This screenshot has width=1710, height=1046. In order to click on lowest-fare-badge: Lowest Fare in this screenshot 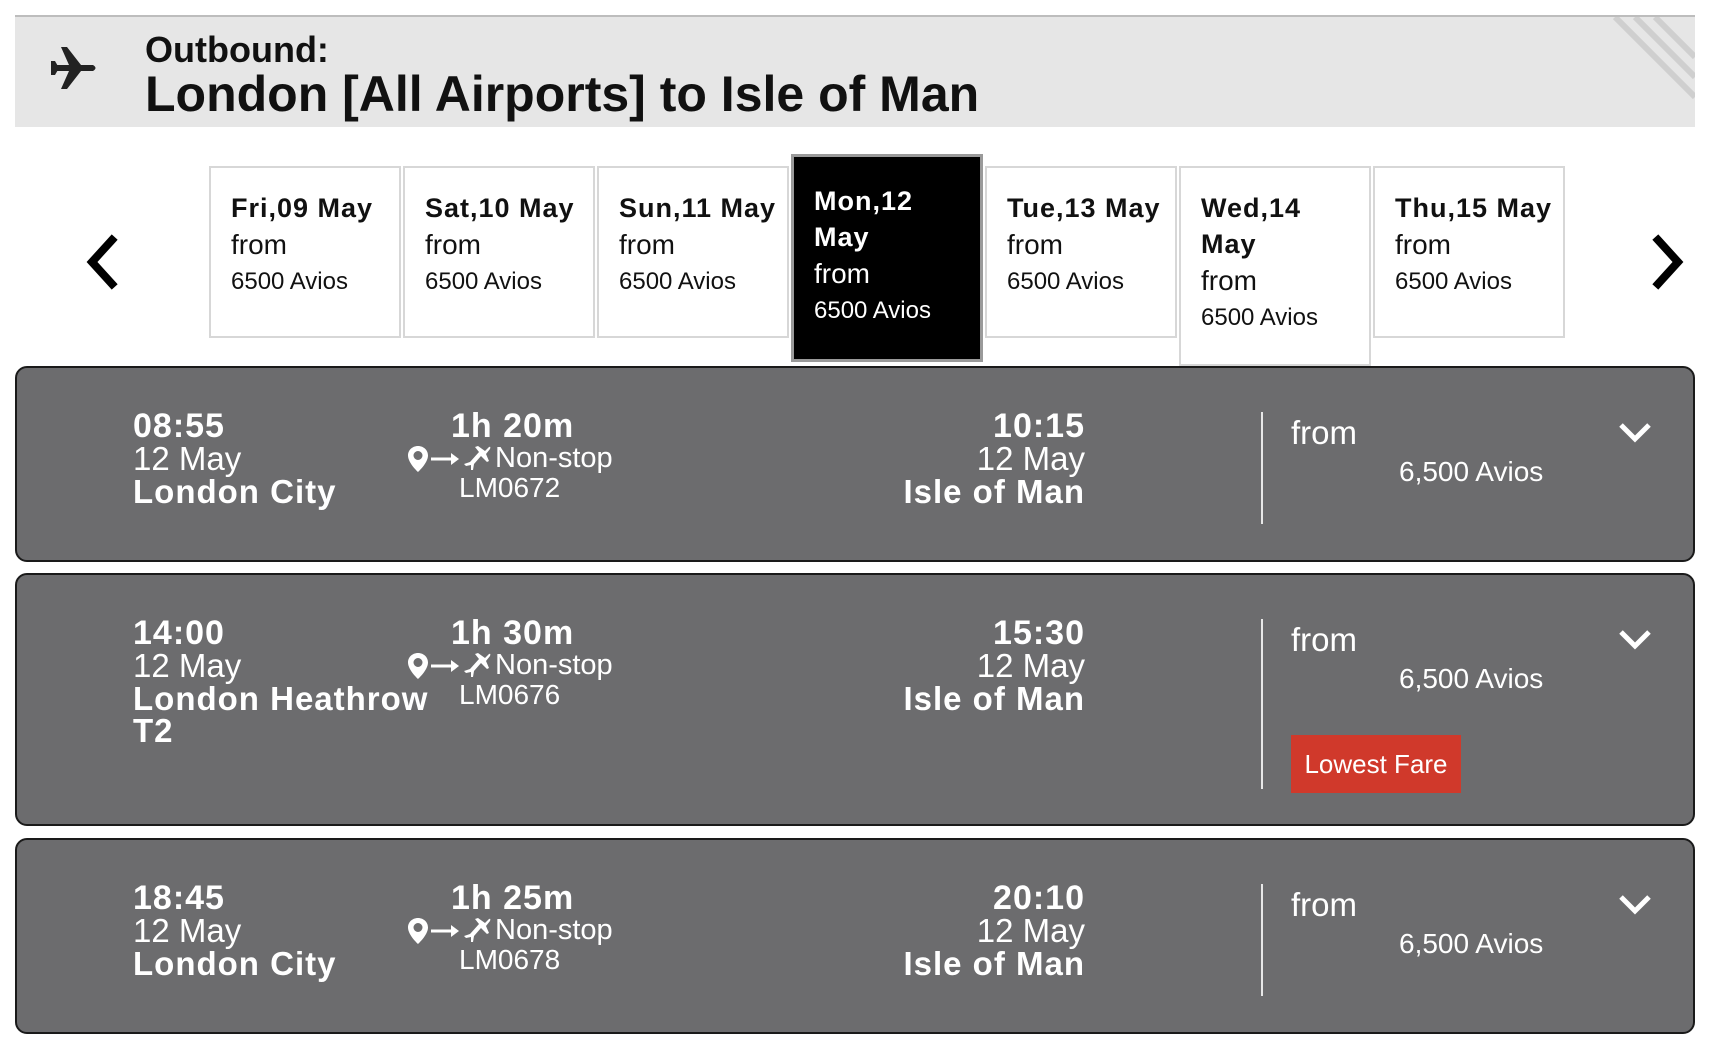, I will do `click(1376, 764)`.